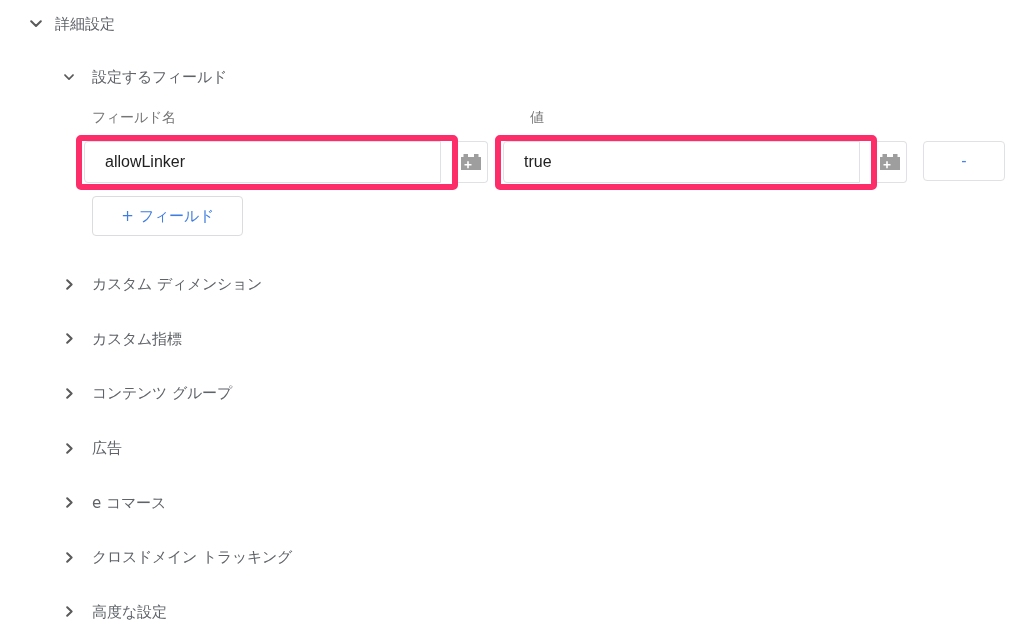  I want to click on subsection-toggle: 高度な設定, so click(114, 611).